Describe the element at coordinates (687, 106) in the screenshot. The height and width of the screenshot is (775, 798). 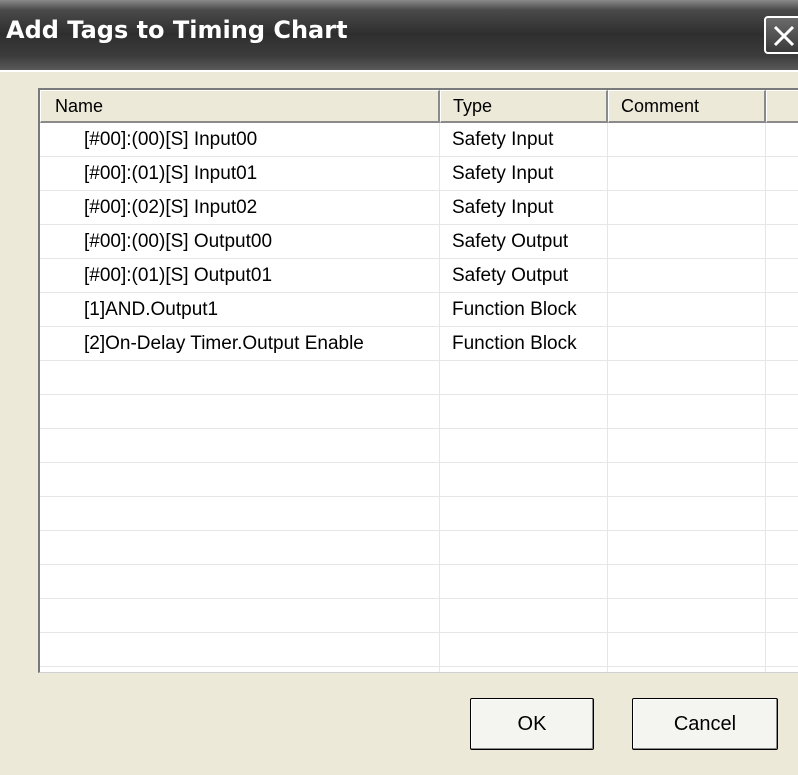
I see `column-header-comment: Comment` at that location.